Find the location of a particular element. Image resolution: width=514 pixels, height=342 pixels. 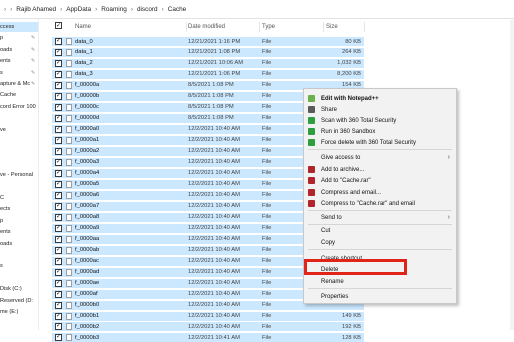

nav-item: Cache is located at coordinates (8, 95).